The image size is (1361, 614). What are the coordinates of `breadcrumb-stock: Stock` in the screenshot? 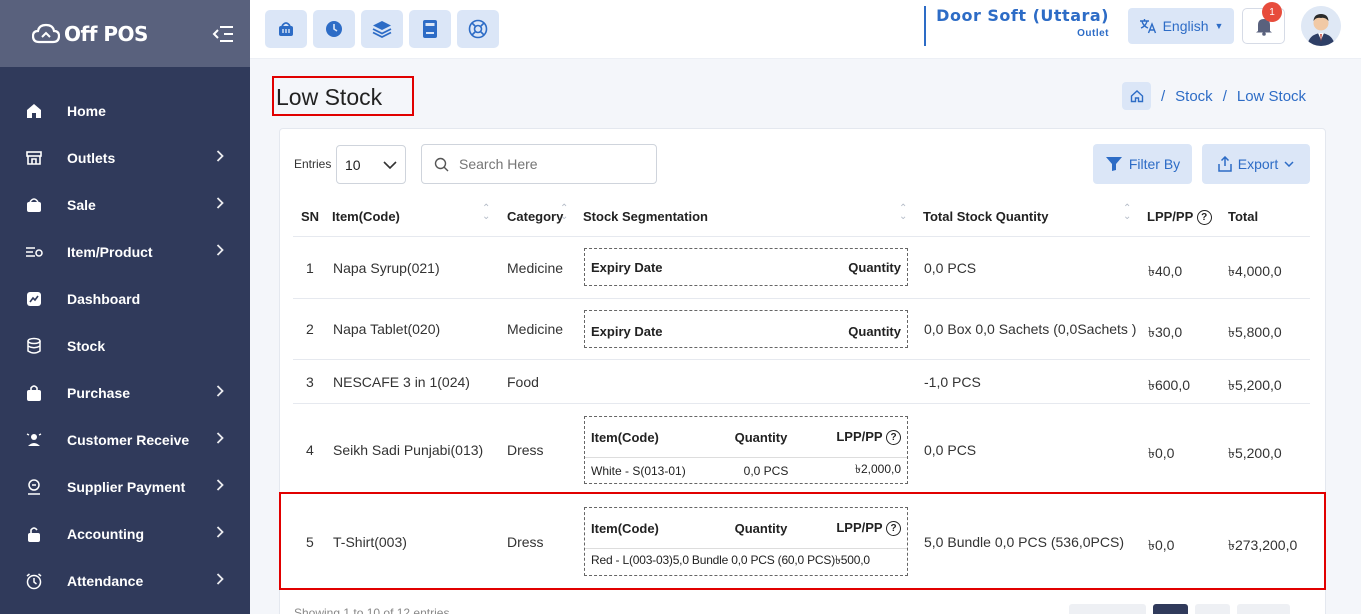 It's located at (1194, 96).